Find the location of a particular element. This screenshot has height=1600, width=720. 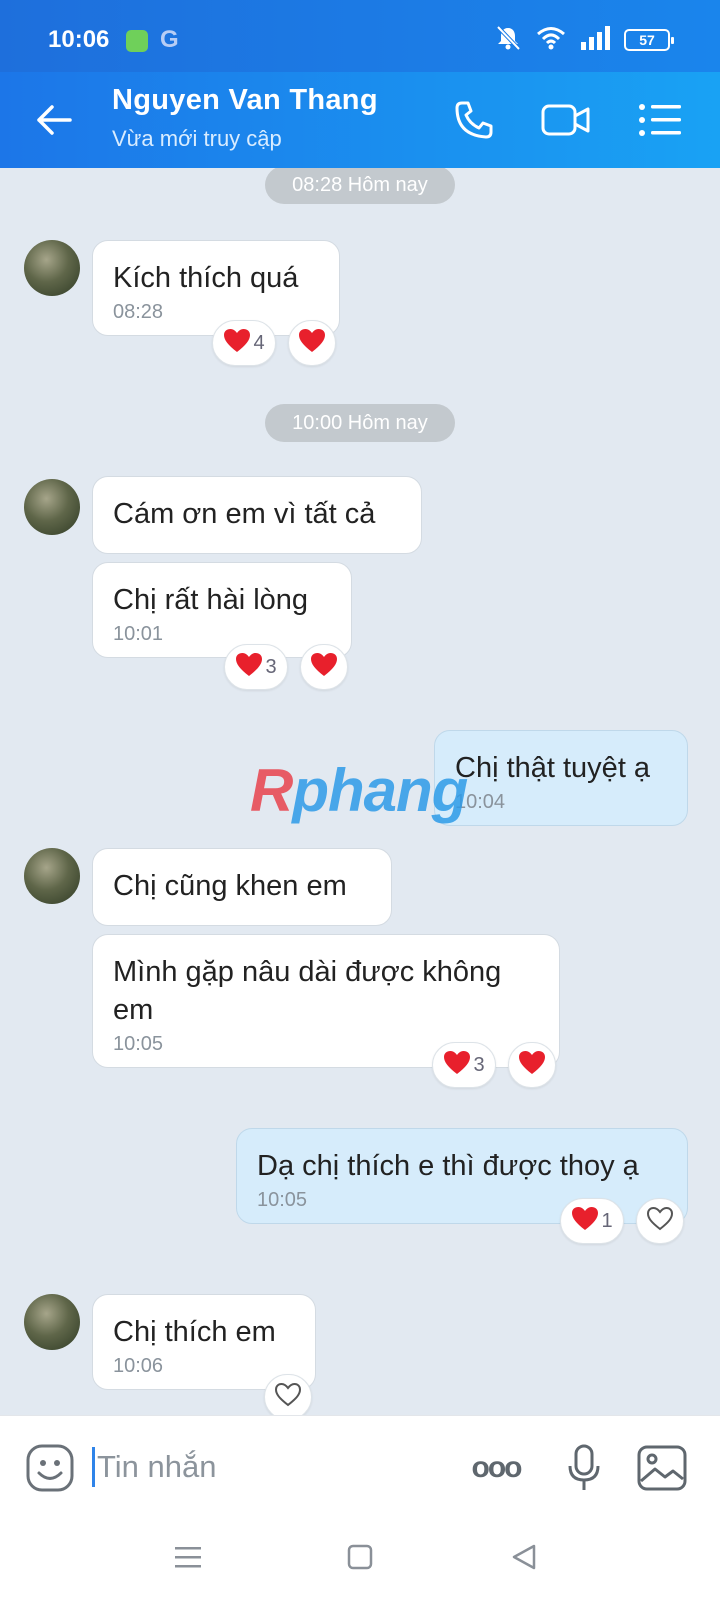

reaction-summary: 1 is located at coordinates (592, 1221).